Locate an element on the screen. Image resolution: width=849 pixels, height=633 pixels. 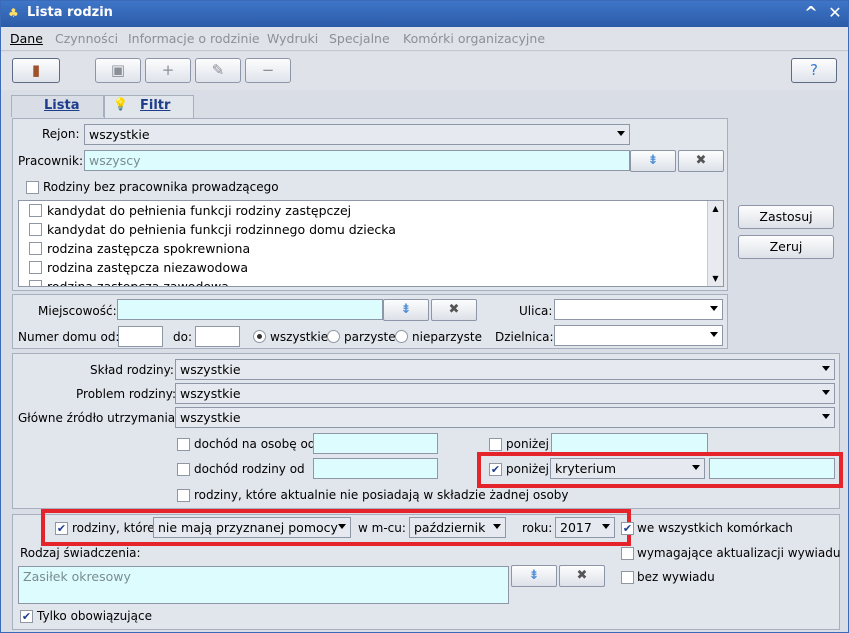
bez-pracownika-label: Rodziny bez pracownika prowadzącego is located at coordinates (161, 187).